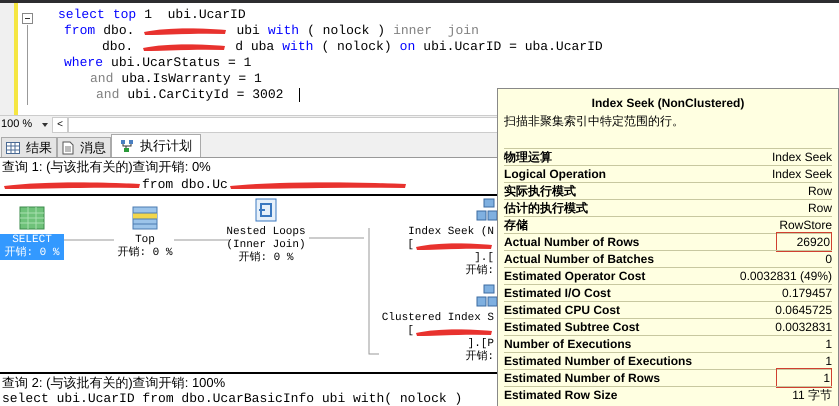 This screenshot has width=839, height=406. Describe the element at coordinates (572, 242) in the screenshot. I see `property-label: Actual Number of Rows` at that location.